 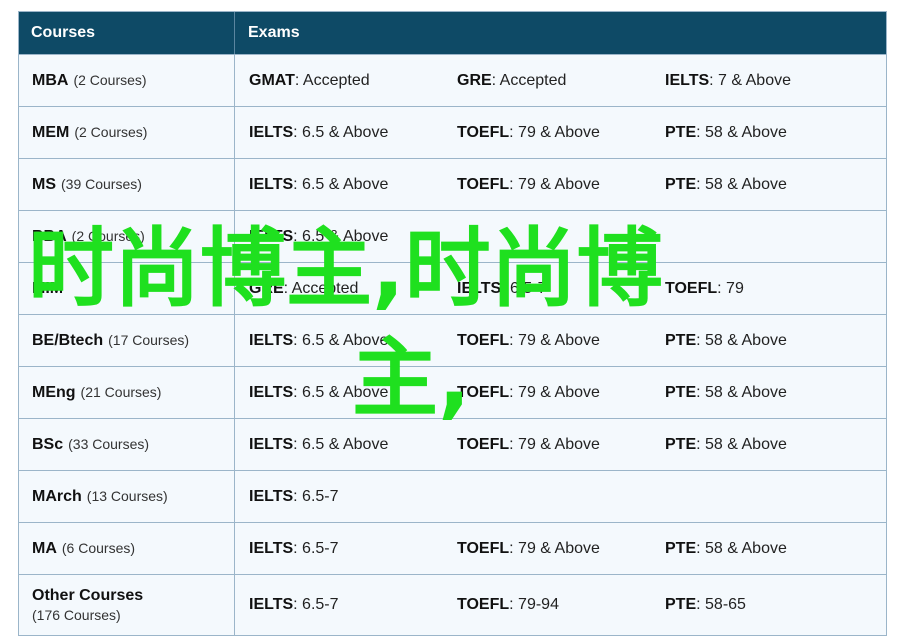 What do you see at coordinates (272, 80) in the screenshot?
I see `exam-name: GMAT` at bounding box center [272, 80].